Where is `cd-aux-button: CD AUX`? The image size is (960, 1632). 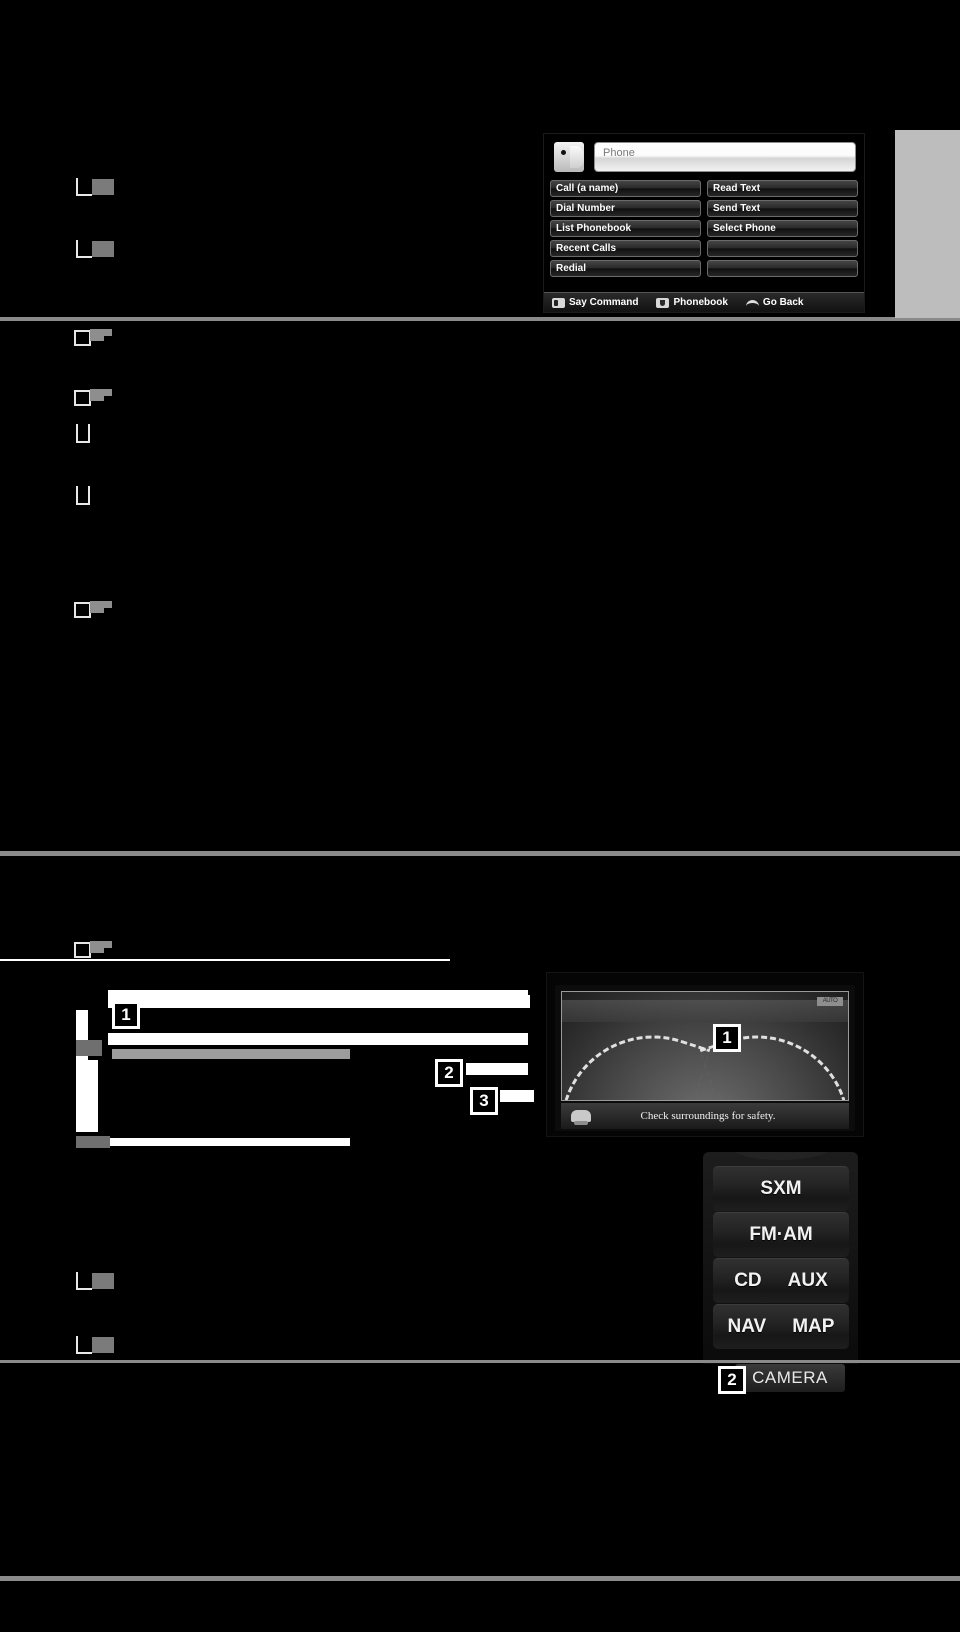
cd-aux-button: CD AUX is located at coordinates (781, 1280).